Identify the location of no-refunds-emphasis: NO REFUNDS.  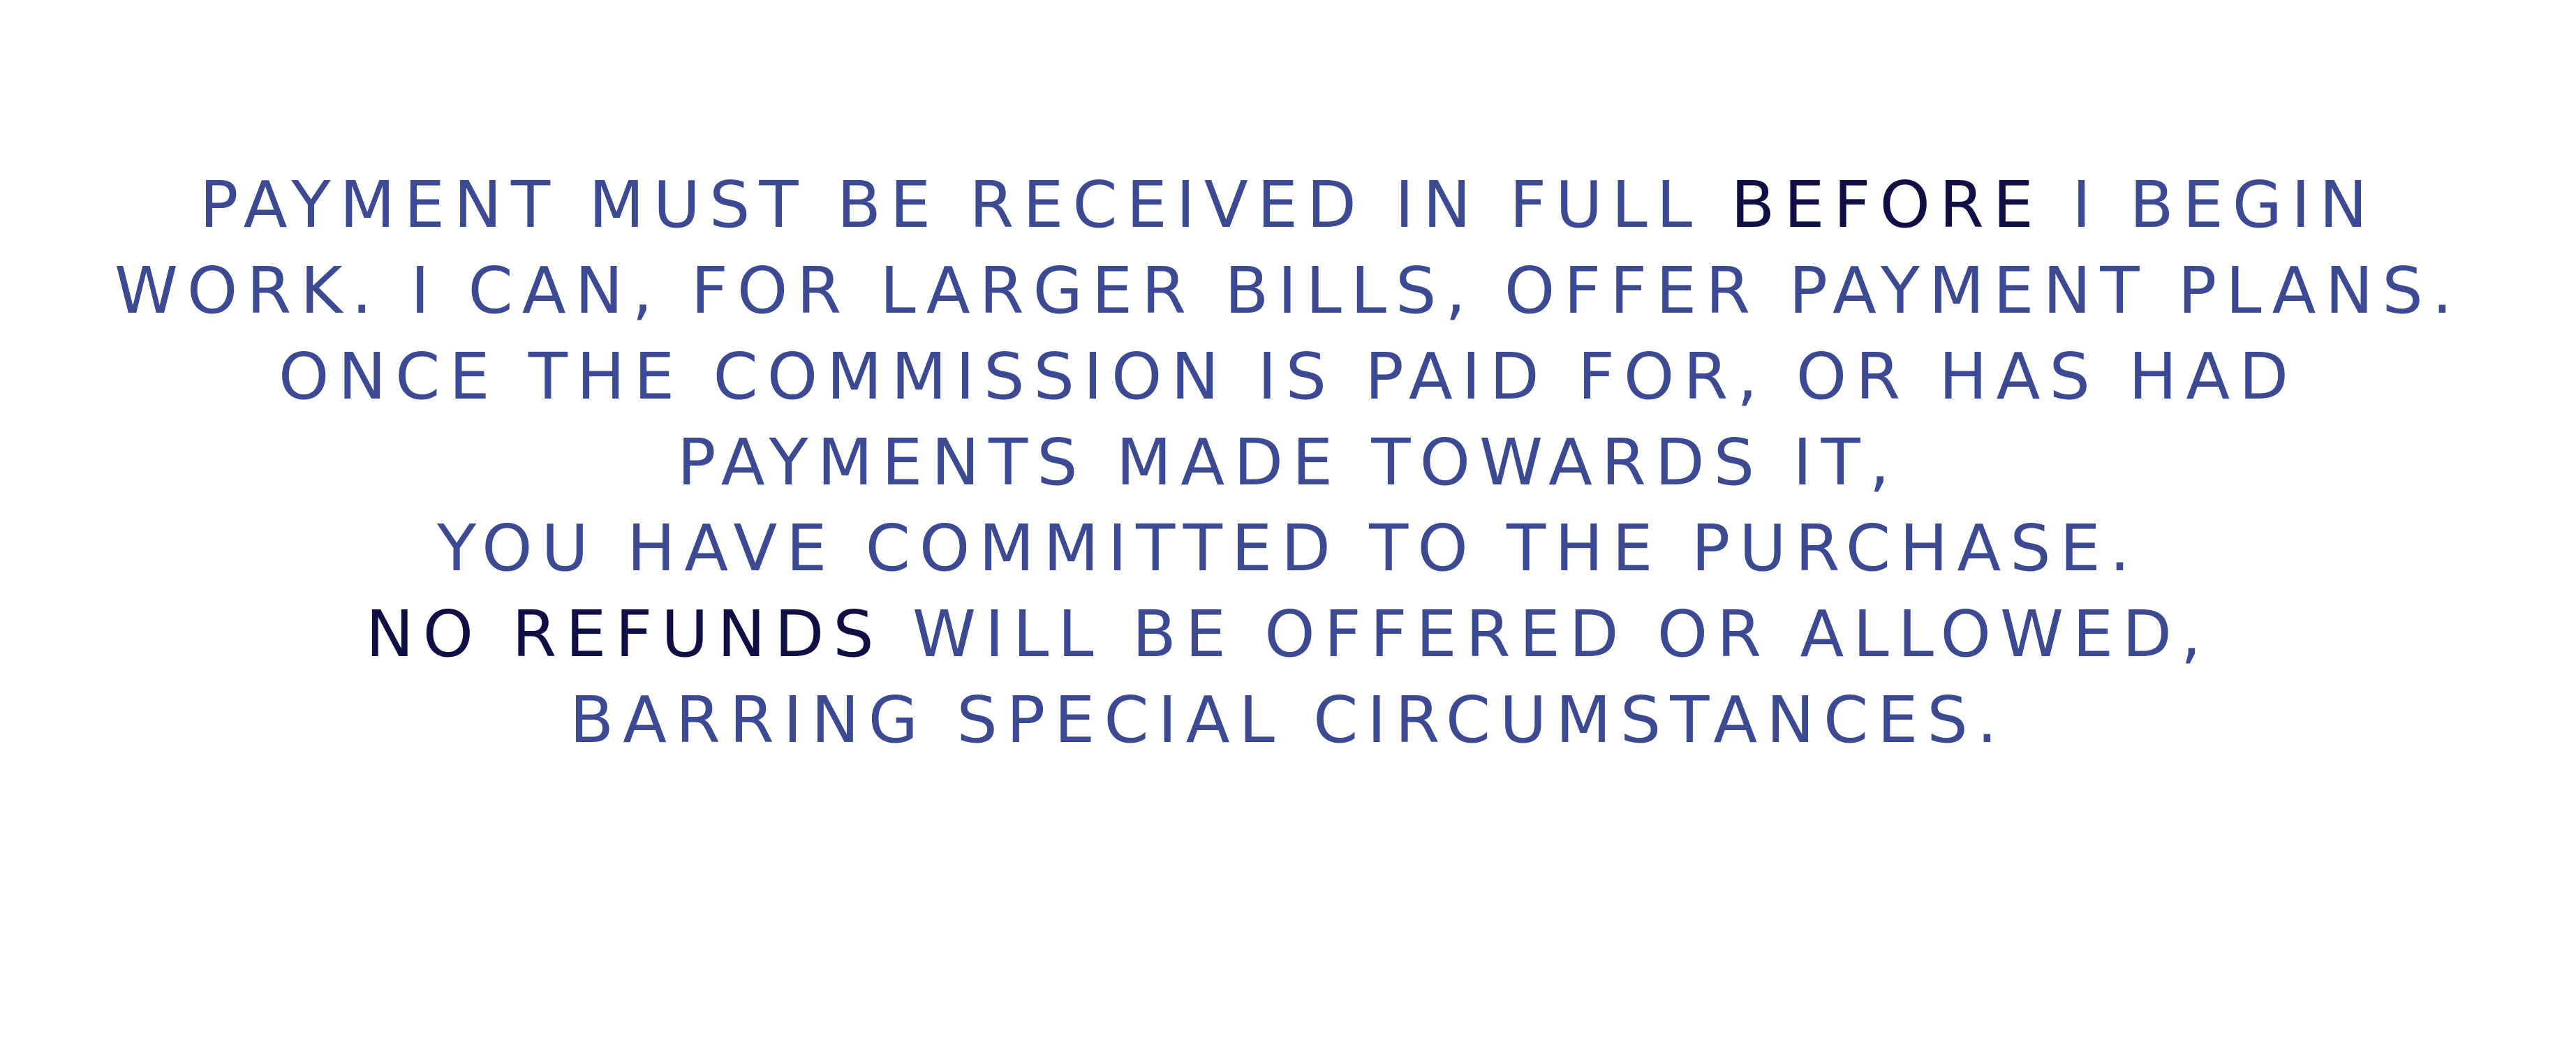
(624, 634).